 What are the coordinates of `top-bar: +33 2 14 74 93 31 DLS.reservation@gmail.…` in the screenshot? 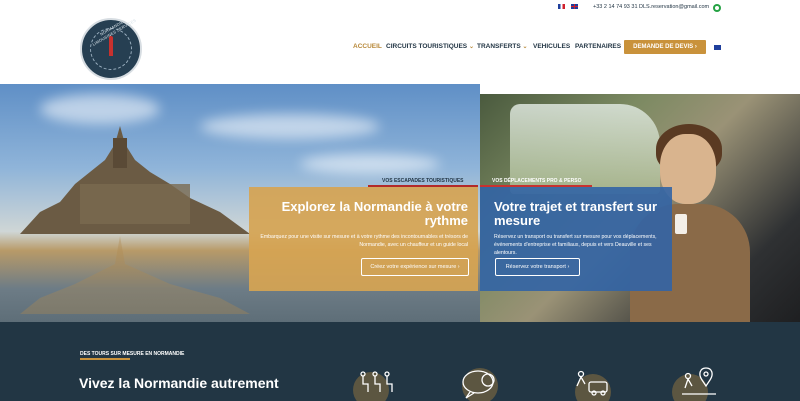 It's located at (400, 9).